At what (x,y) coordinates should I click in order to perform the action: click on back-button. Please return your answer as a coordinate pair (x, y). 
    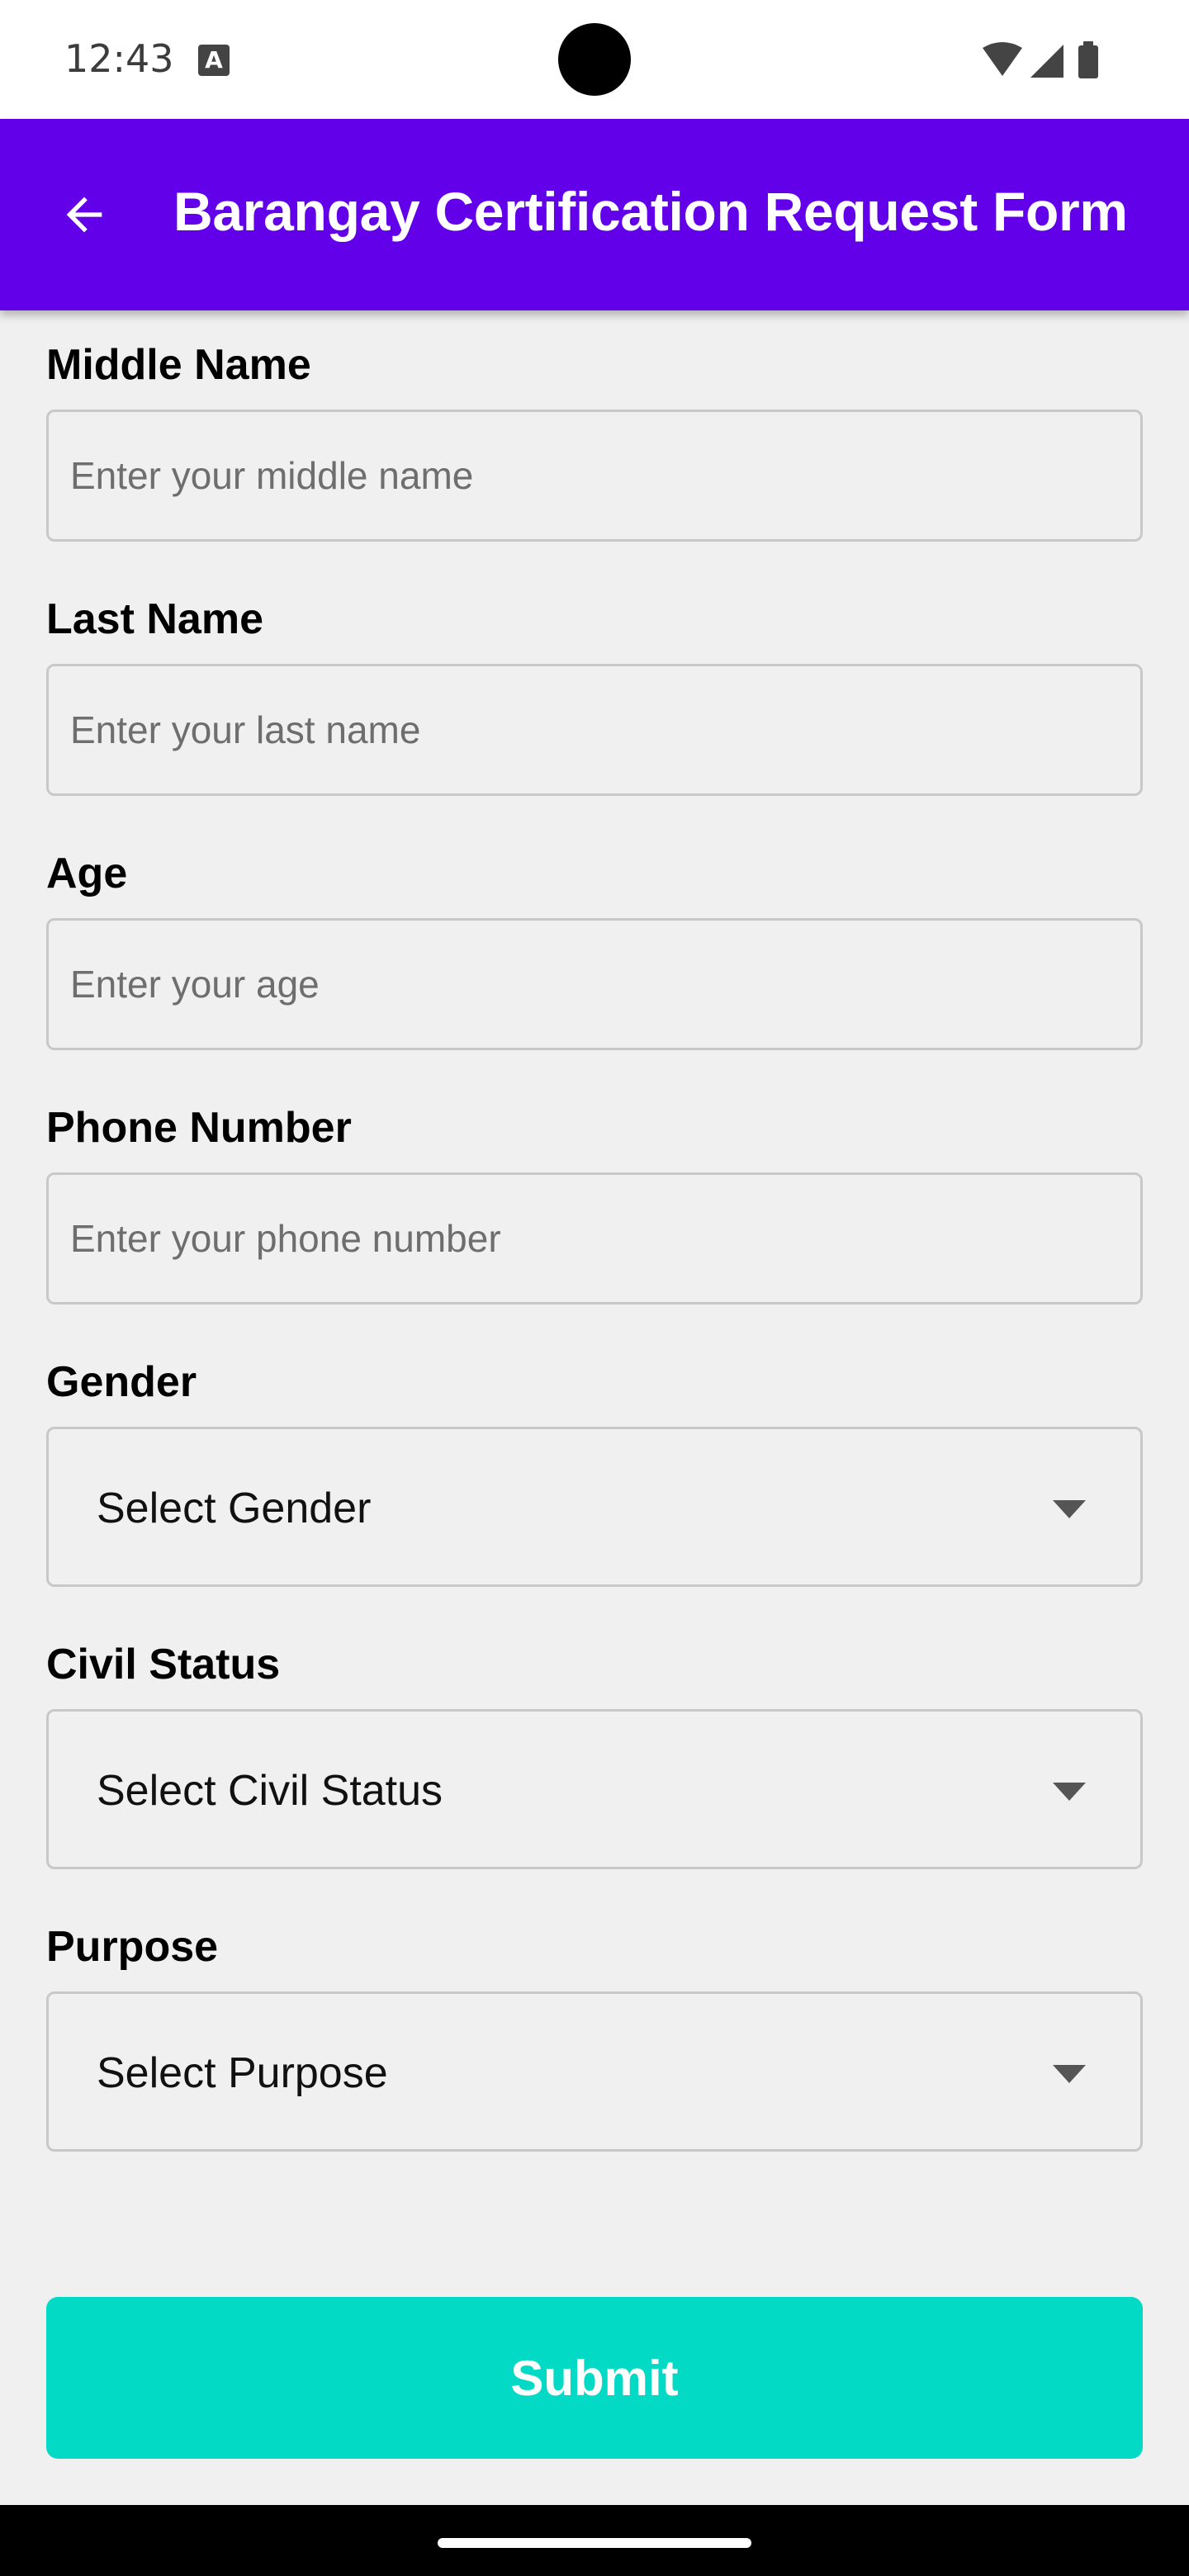
    Looking at the image, I should click on (84, 214).